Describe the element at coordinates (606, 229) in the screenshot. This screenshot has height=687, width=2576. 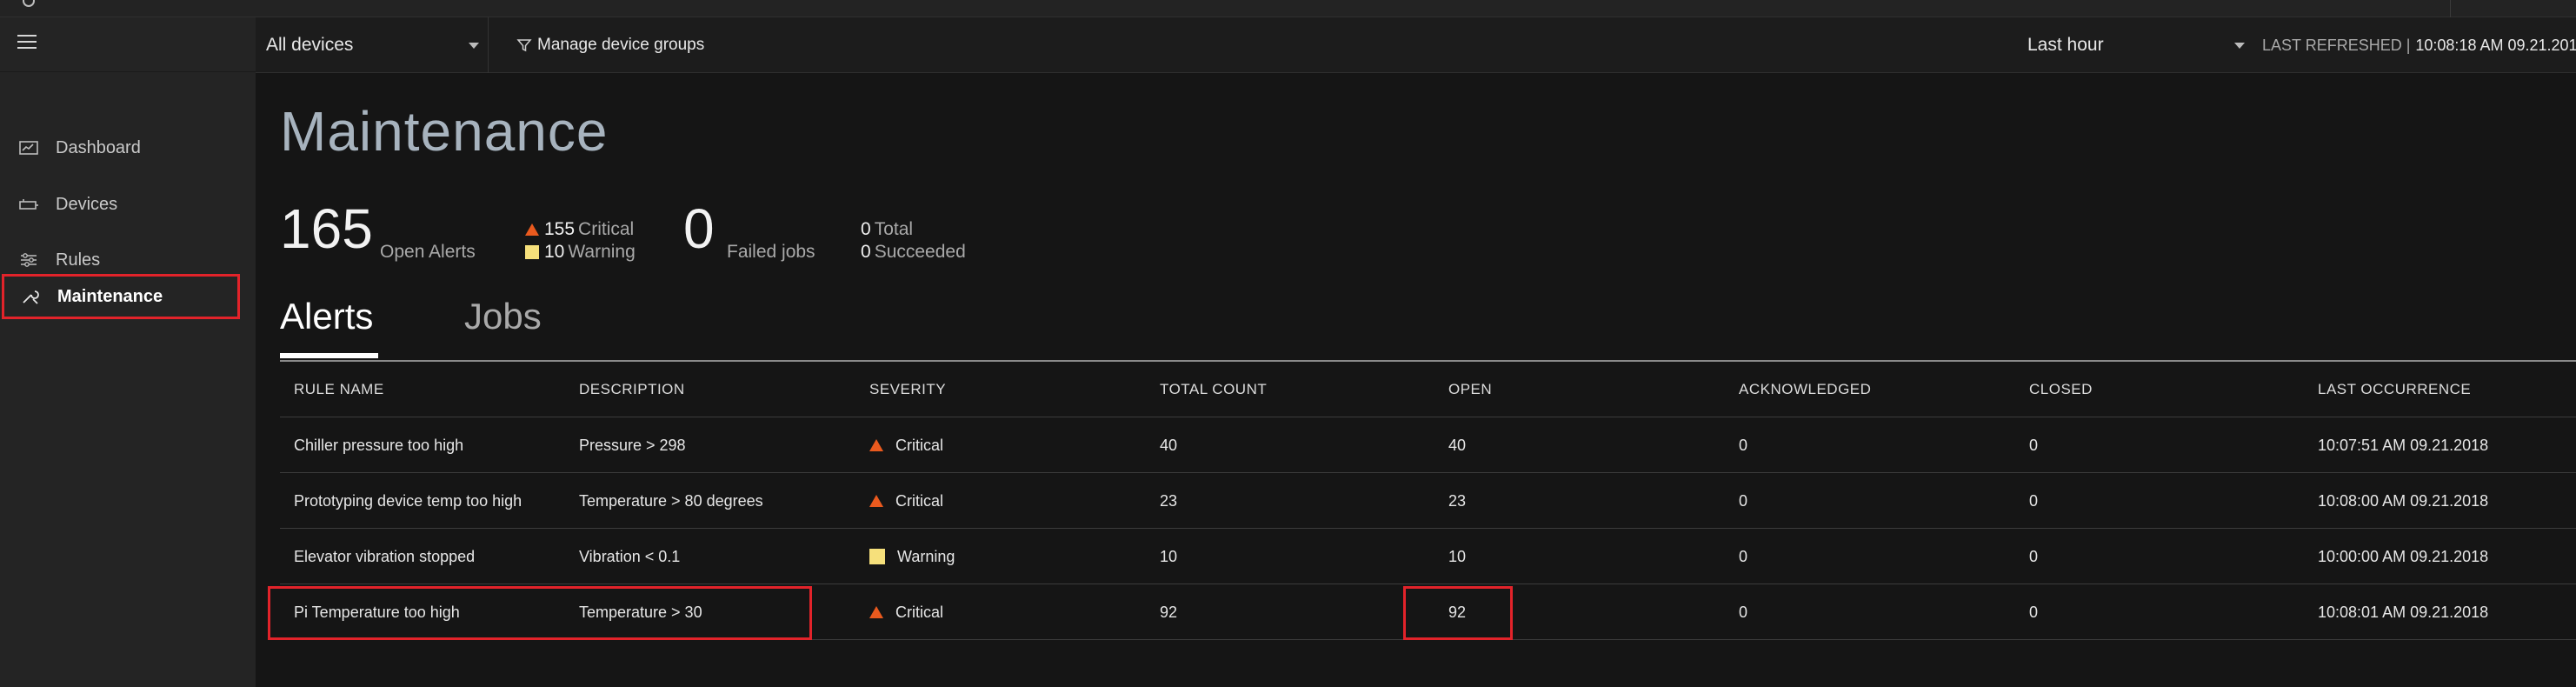
I see `critical-label: Critical` at that location.